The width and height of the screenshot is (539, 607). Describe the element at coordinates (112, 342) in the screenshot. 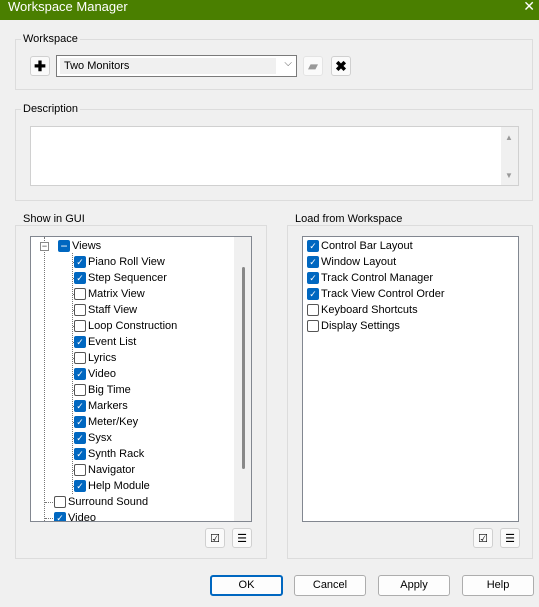

I see `item-label: Event List` at that location.